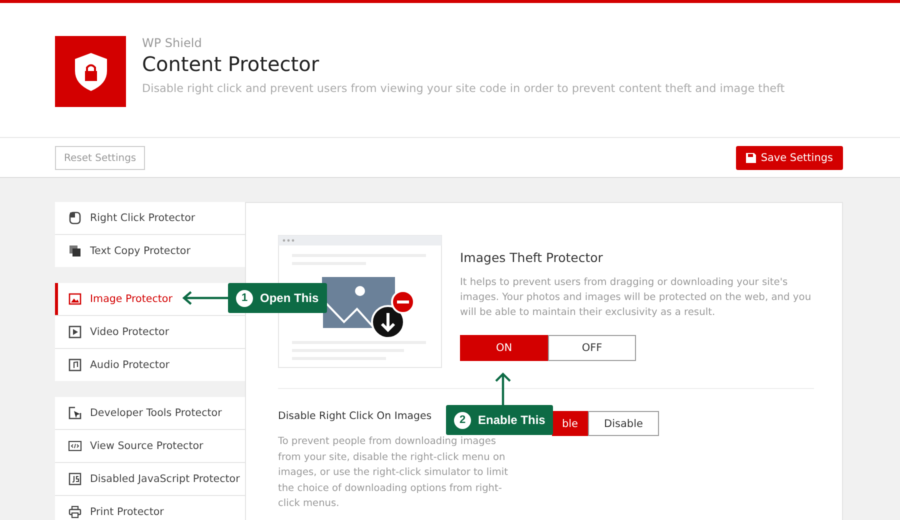 Image resolution: width=900 pixels, height=520 pixels. Describe the element at coordinates (500, 420) in the screenshot. I see `annotation-callout: 2 Enable This` at that location.